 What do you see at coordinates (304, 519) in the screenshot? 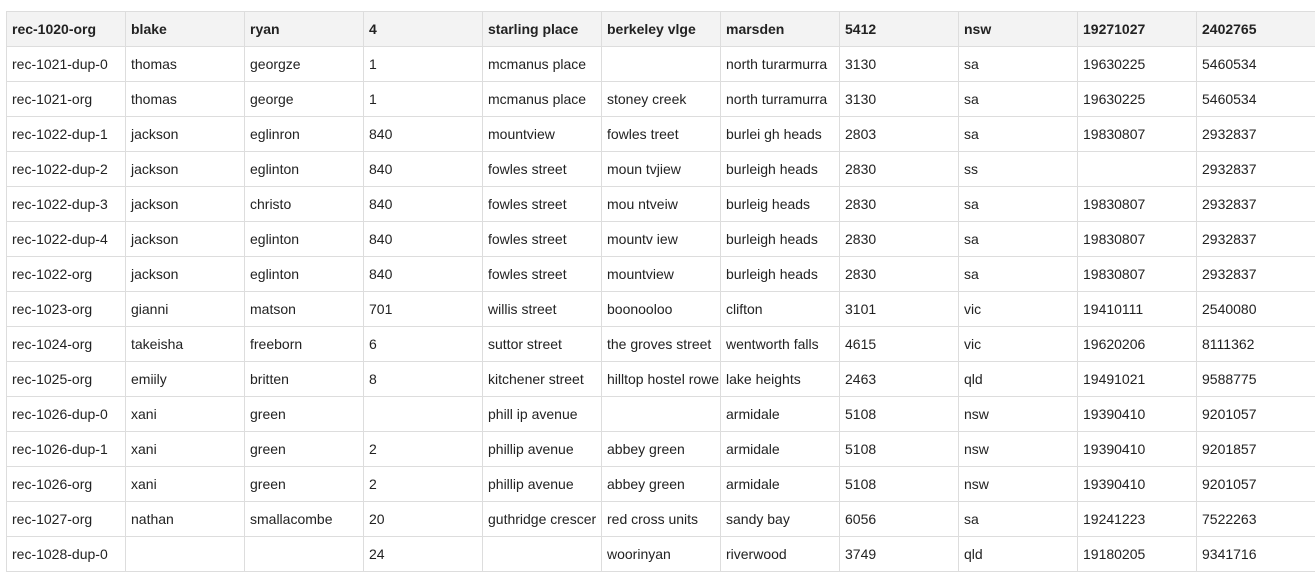
I see `table-cell: smallacombe` at bounding box center [304, 519].